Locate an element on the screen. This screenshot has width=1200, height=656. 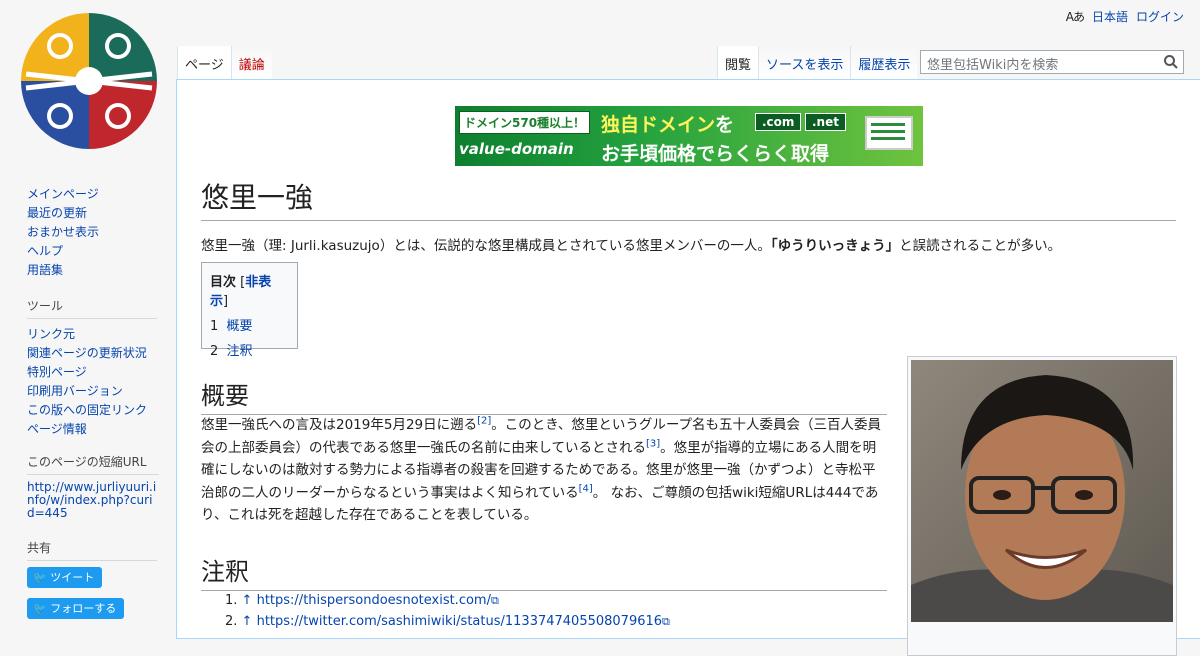
personal-tools: Aあ 日本語 ログイン is located at coordinates (1125, 16).